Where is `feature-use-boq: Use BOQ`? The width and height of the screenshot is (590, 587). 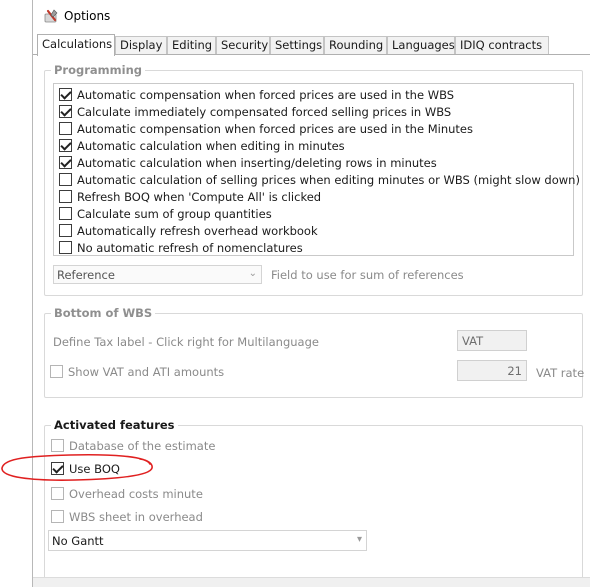 feature-use-boq: Use BOQ is located at coordinates (85, 468).